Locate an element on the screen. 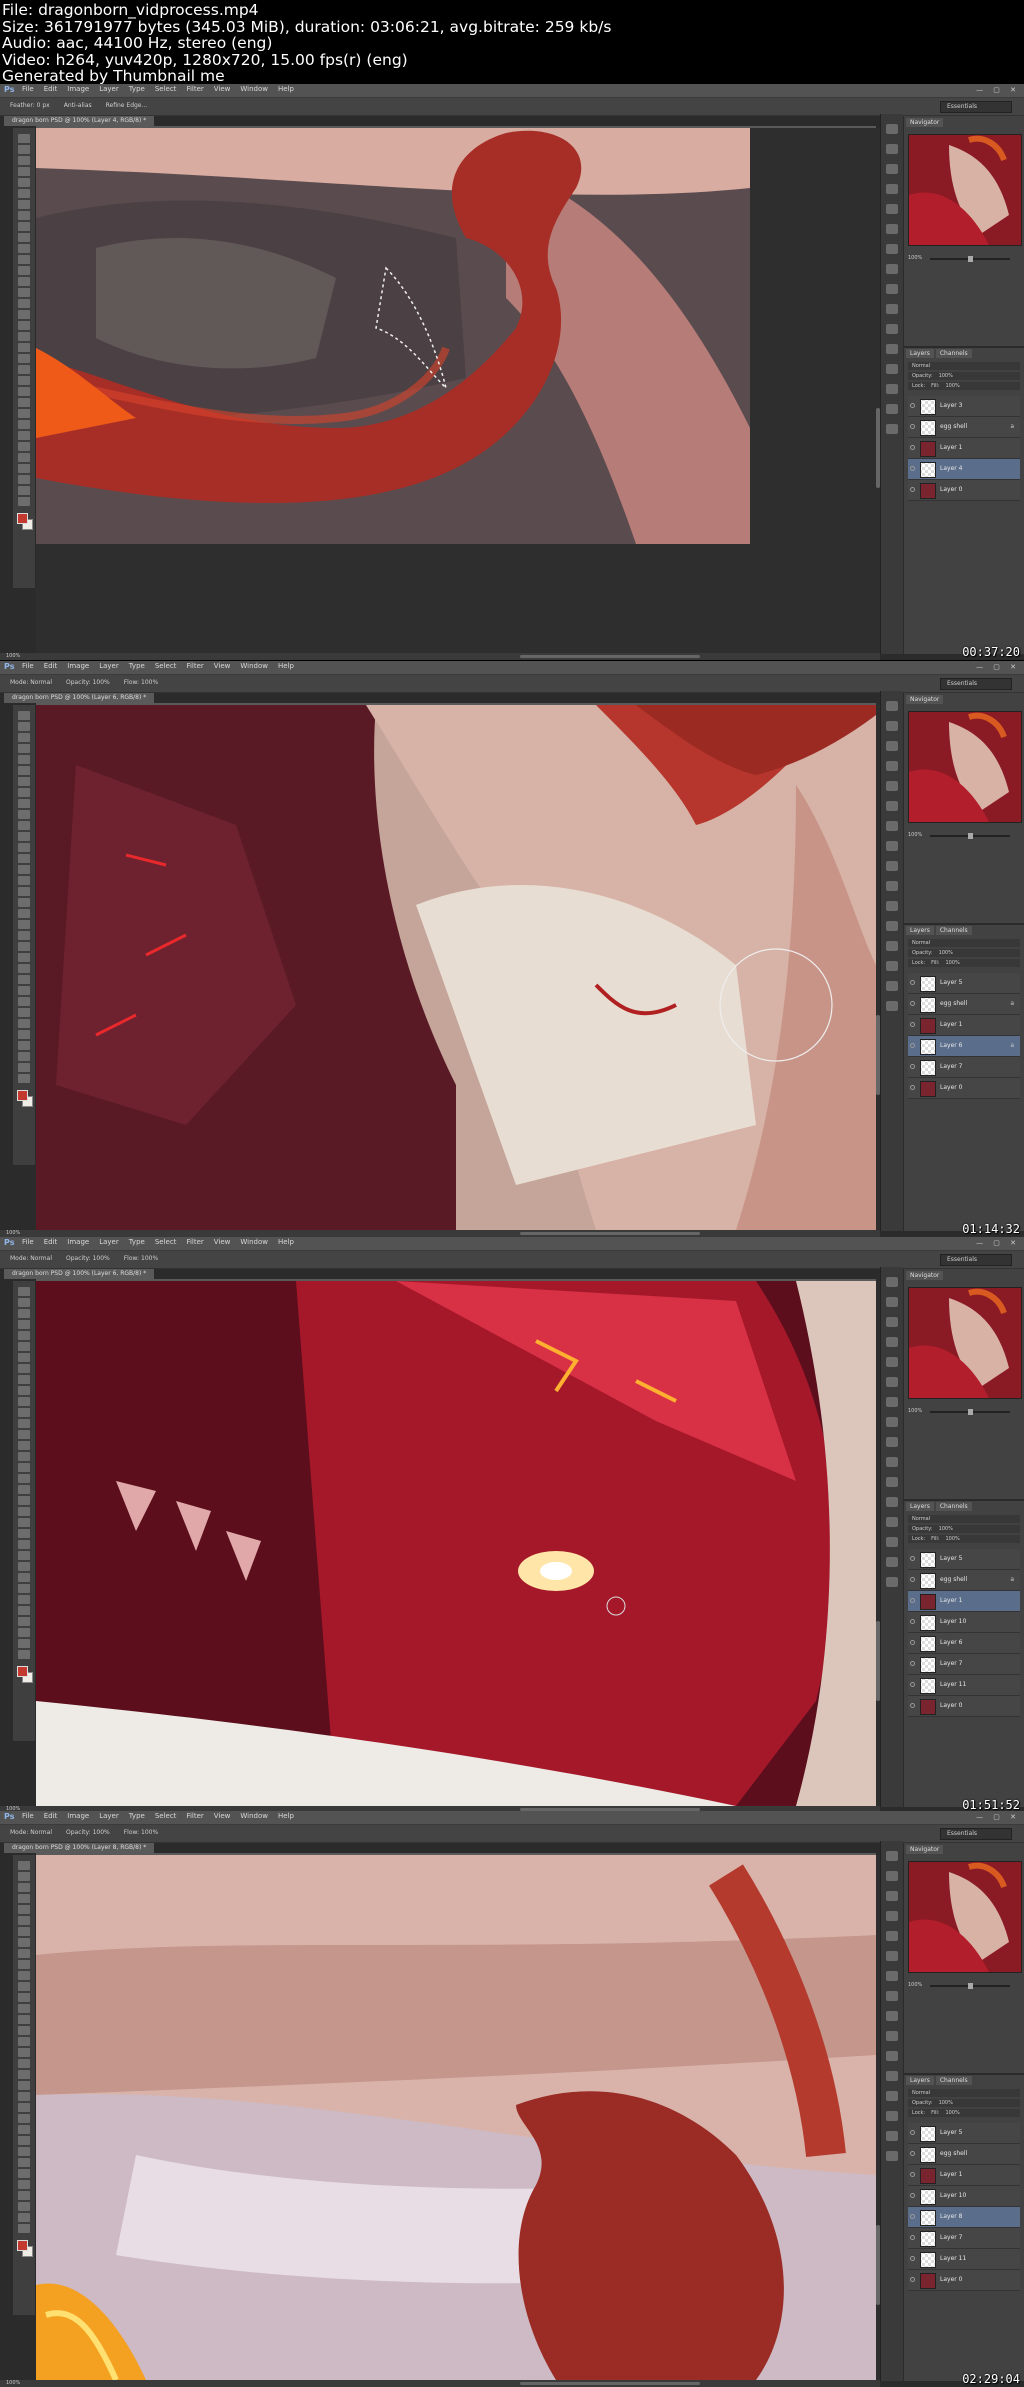 Image resolution: width=1024 pixels, height=2387 pixels. tool-option: Anti-alias is located at coordinates (78, 105).